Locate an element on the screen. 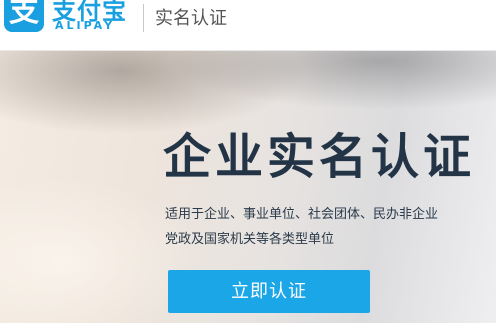  header-divider is located at coordinates (143, 18).